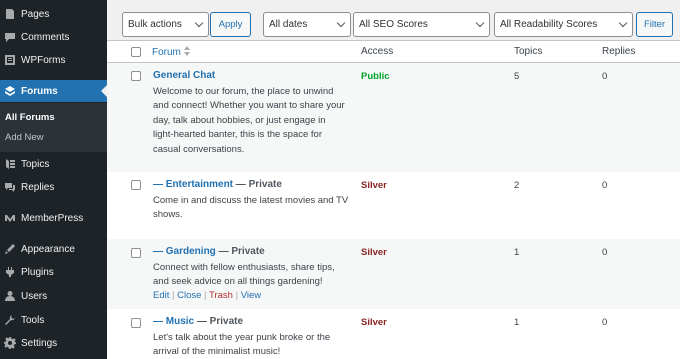 The width and height of the screenshot is (680, 359). I want to click on forum-title: — Music — Private, so click(198, 321).